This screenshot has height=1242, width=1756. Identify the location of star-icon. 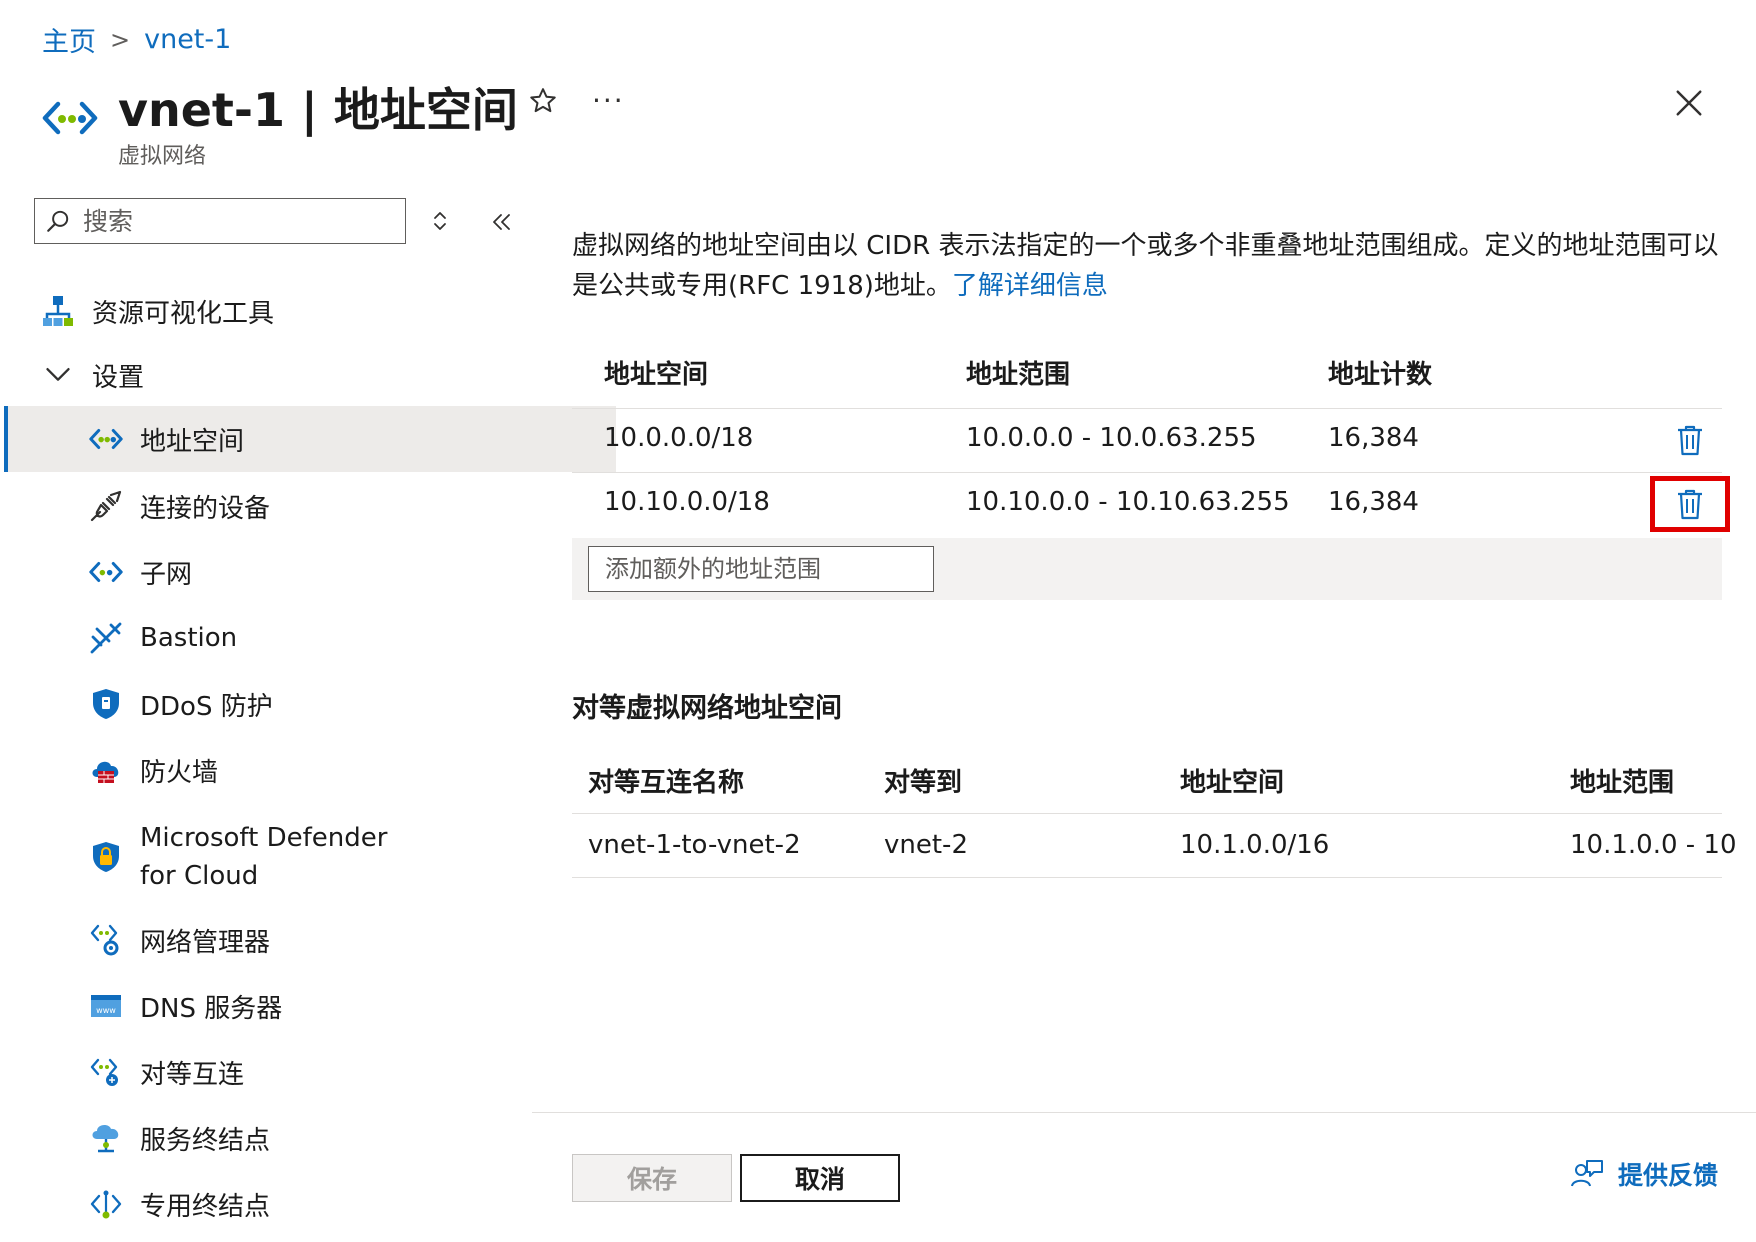
(543, 101).